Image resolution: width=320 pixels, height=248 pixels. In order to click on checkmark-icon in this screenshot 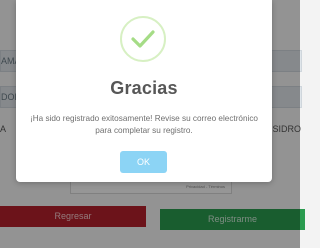, I will do `click(143, 39)`.